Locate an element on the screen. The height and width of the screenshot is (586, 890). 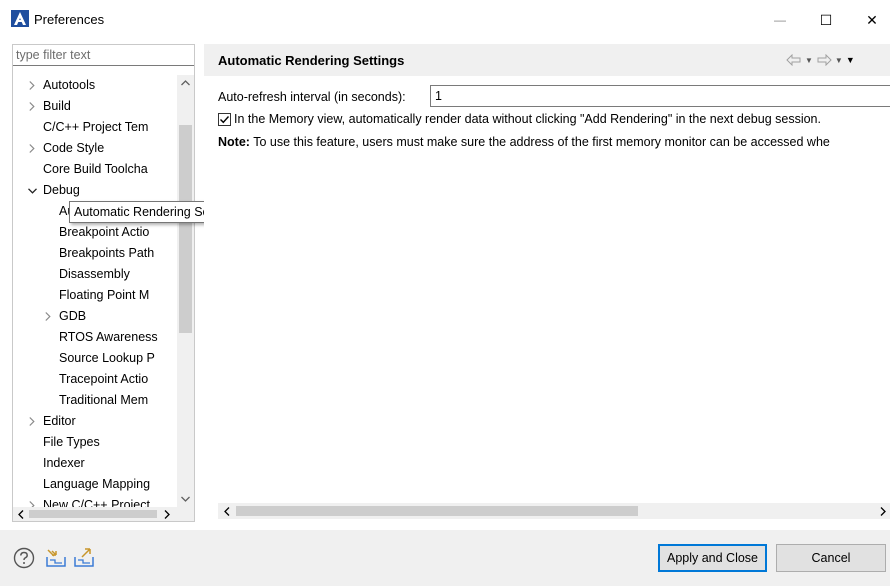
minimize-icon: — is located at coordinates (780, 20).